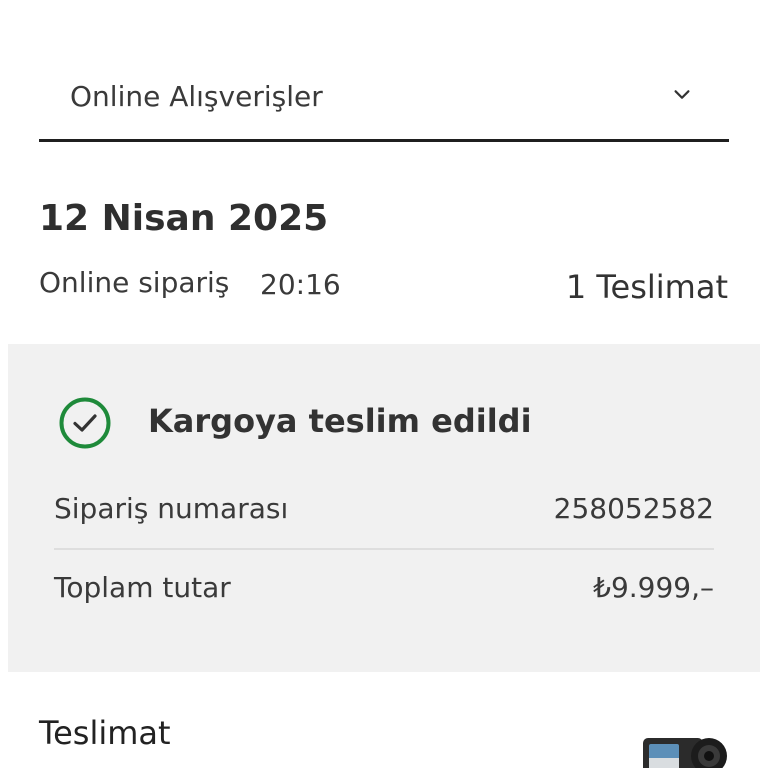 The height and width of the screenshot is (768, 768). Describe the element at coordinates (646, 287) in the screenshot. I see `delivery-count: 1 Teslimat` at that location.